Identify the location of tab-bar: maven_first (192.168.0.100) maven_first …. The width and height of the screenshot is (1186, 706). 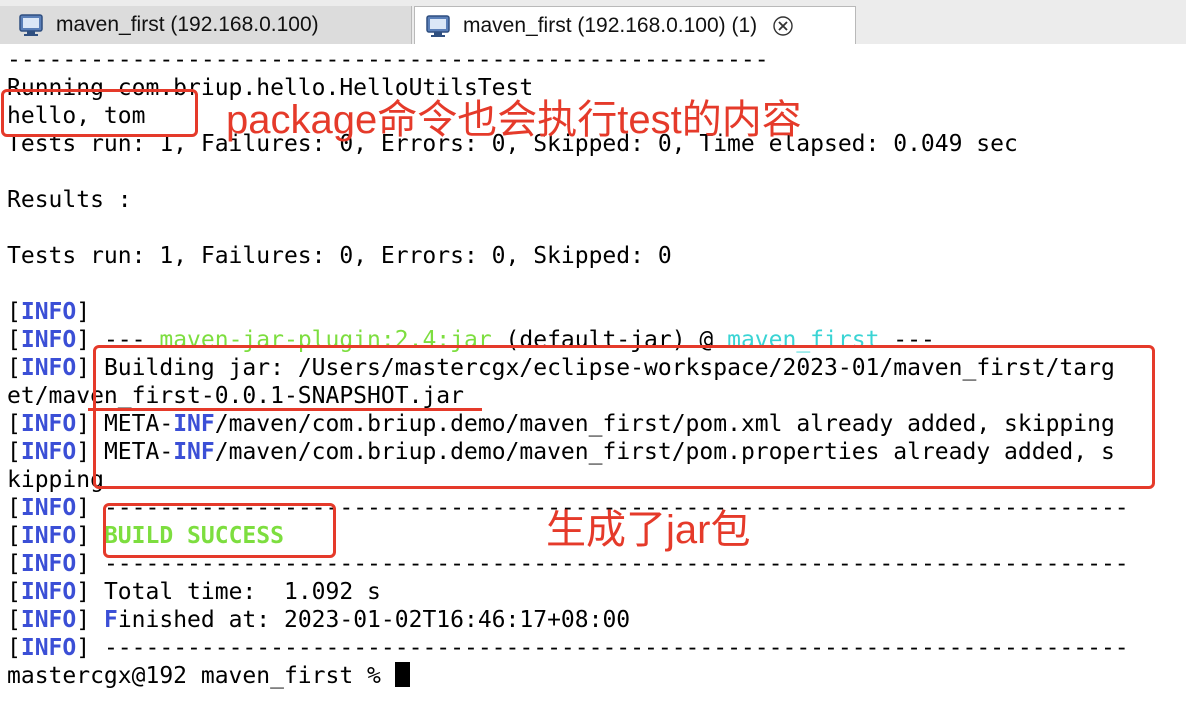
(593, 22).